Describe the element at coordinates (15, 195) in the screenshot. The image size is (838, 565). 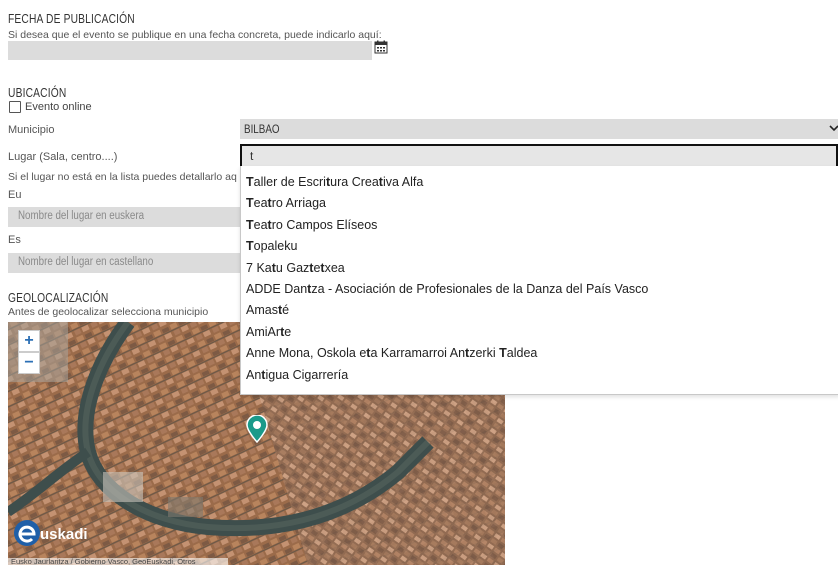
I see `eu-label: Eu` at that location.